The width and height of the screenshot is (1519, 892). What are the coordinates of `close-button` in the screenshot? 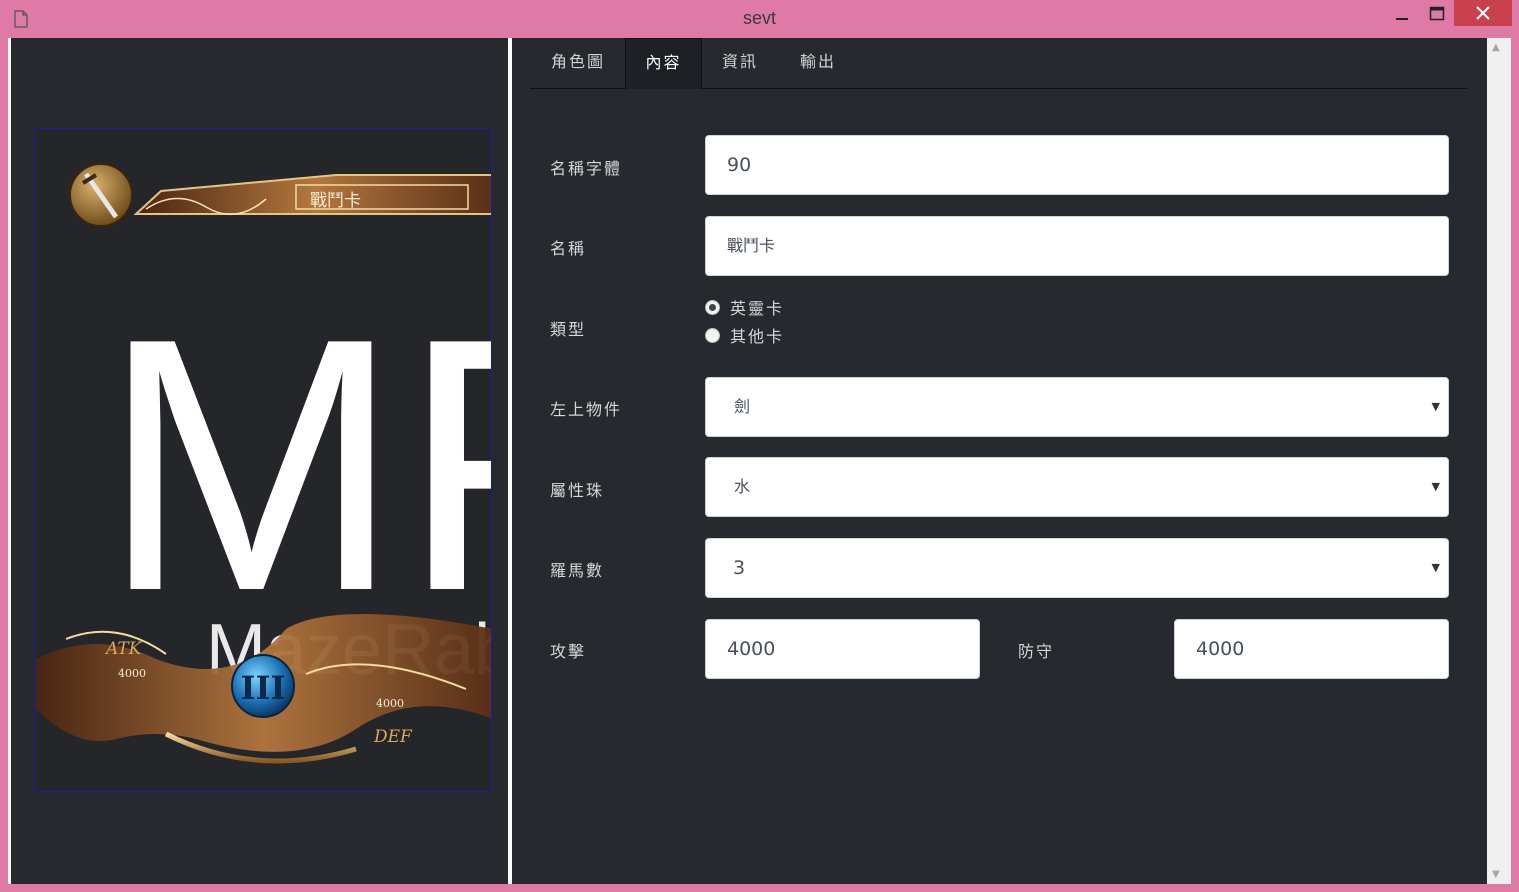 It's located at (1483, 13).